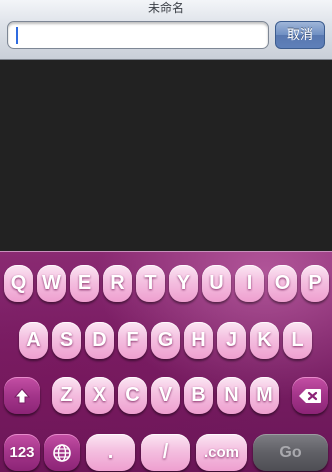  What do you see at coordinates (290, 452) in the screenshot?
I see `go-key: Go` at bounding box center [290, 452].